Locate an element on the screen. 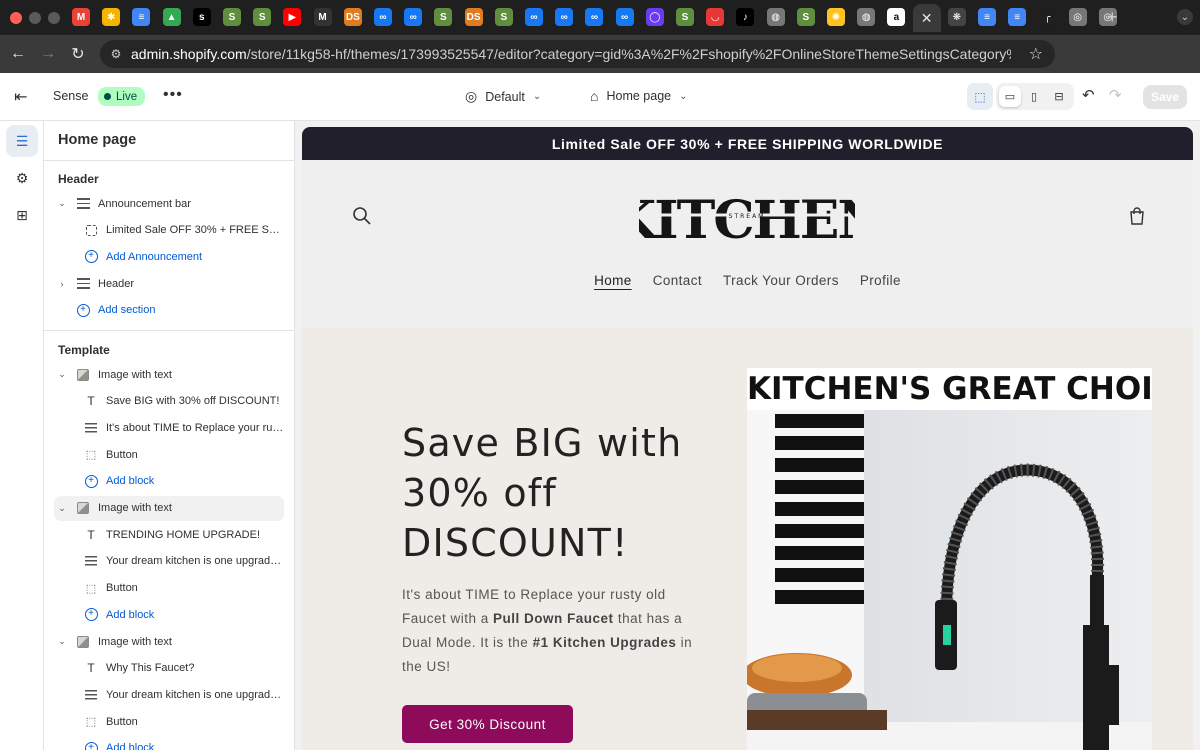  reload-icon: ↻ is located at coordinates (78, 54).